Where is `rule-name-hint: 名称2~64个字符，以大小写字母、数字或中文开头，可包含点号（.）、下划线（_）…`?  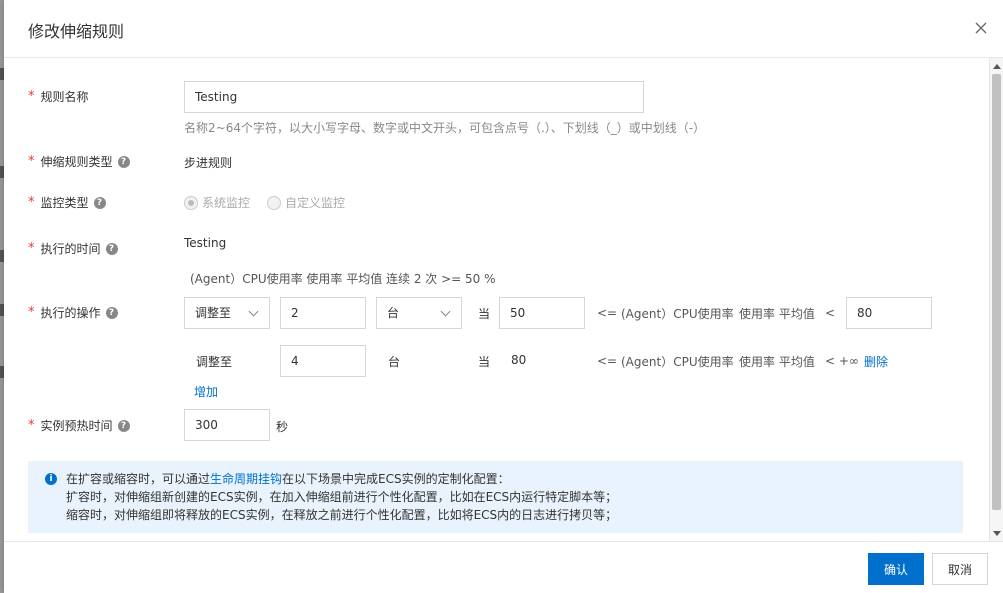 rule-name-hint: 名称2~64个字符，以大小写字母、数字或中文开头，可包含点号（.）、下划线（_）… is located at coordinates (445, 128).